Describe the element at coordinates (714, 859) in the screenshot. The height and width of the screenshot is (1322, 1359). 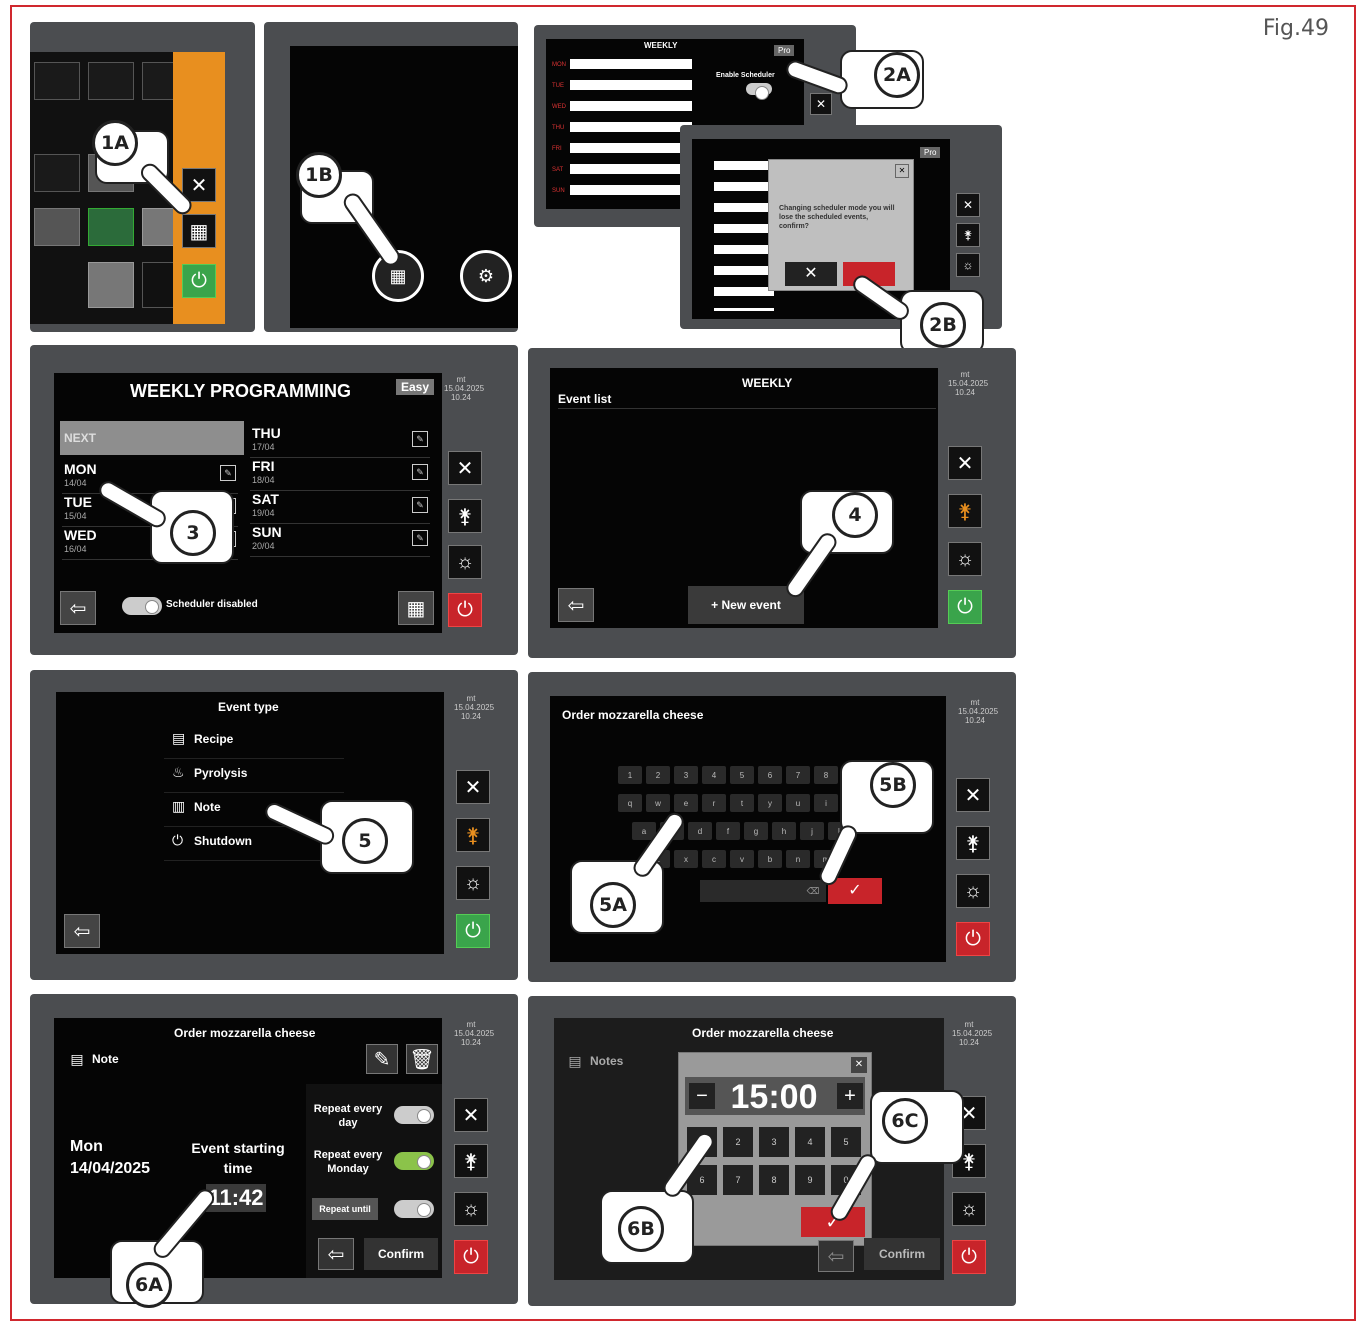
I see `key-c: c` at that location.